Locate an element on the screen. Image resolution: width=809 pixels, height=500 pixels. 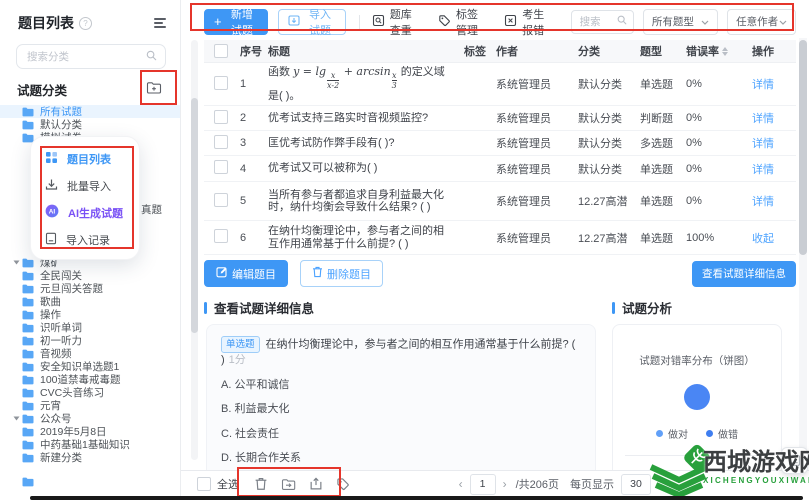
grid-icon is located at coordinates (51, 159).